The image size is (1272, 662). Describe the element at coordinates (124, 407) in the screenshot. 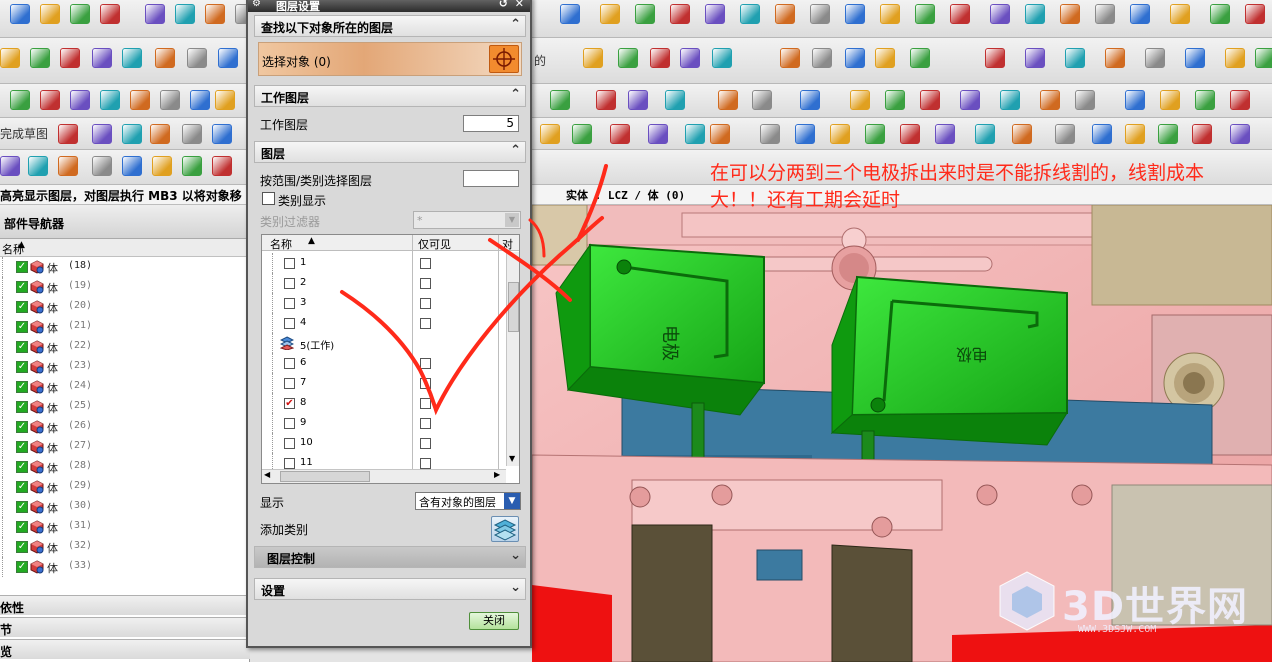

I see `navigator-row: ✓ 体 (25)` at that location.